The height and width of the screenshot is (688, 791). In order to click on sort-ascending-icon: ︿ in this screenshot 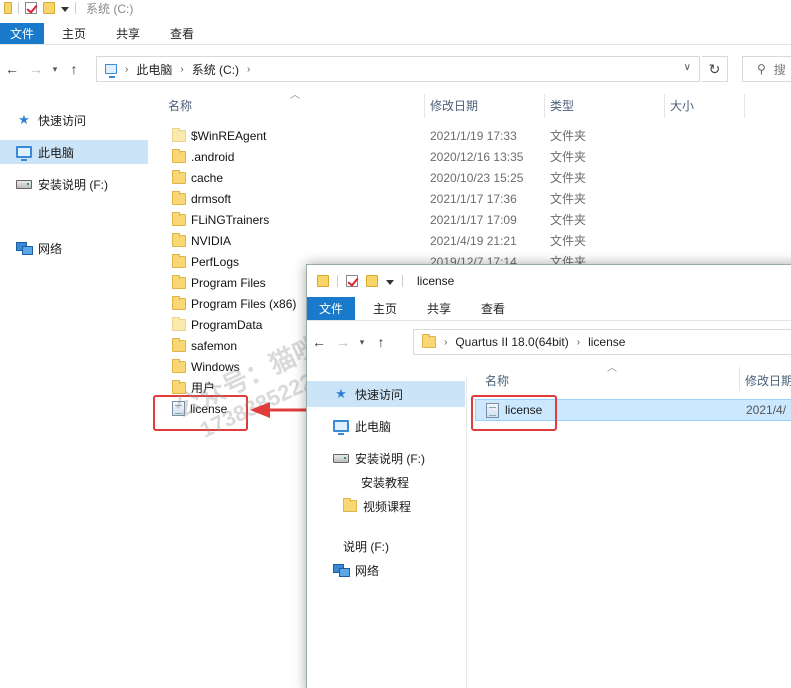, I will do `click(612, 368)`.